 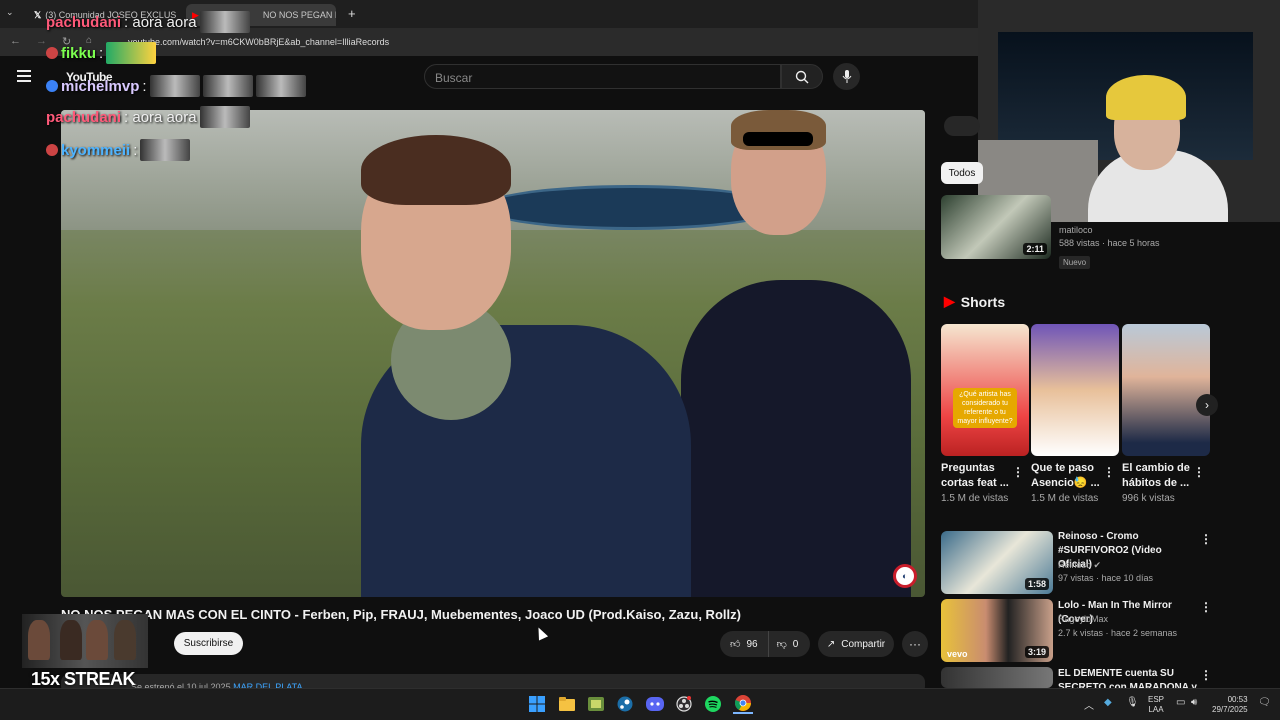 I want to click on video-thumbnail: 1:58, so click(x=997, y=562).